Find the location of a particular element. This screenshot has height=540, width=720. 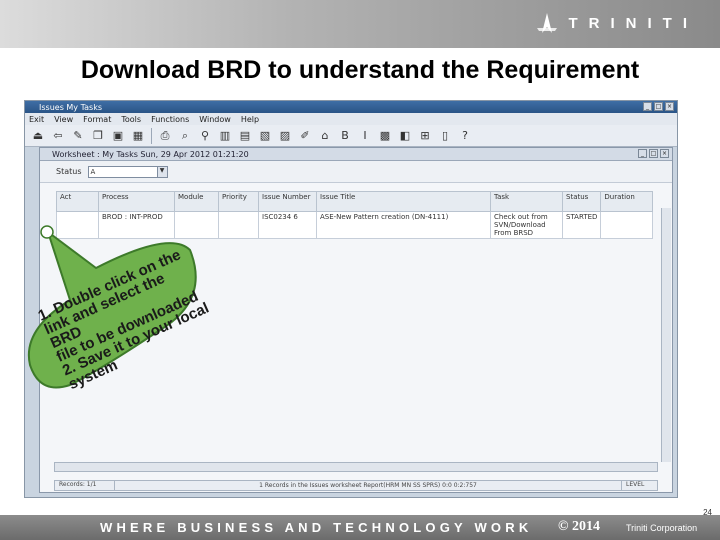

horizontal-scrollbar is located at coordinates (356, 467).